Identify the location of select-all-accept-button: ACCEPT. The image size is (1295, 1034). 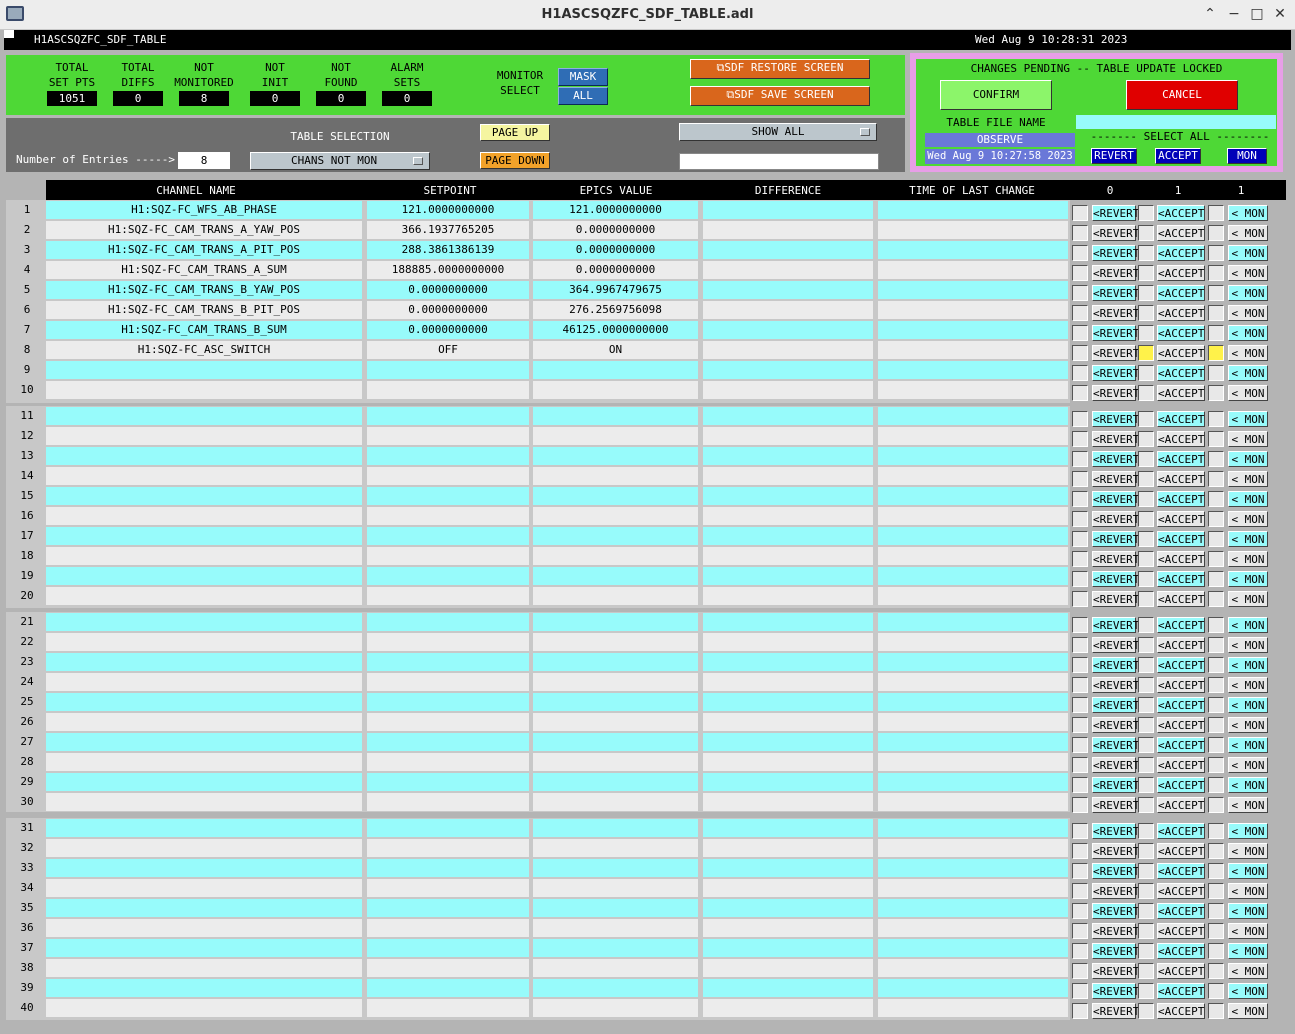
(1178, 156).